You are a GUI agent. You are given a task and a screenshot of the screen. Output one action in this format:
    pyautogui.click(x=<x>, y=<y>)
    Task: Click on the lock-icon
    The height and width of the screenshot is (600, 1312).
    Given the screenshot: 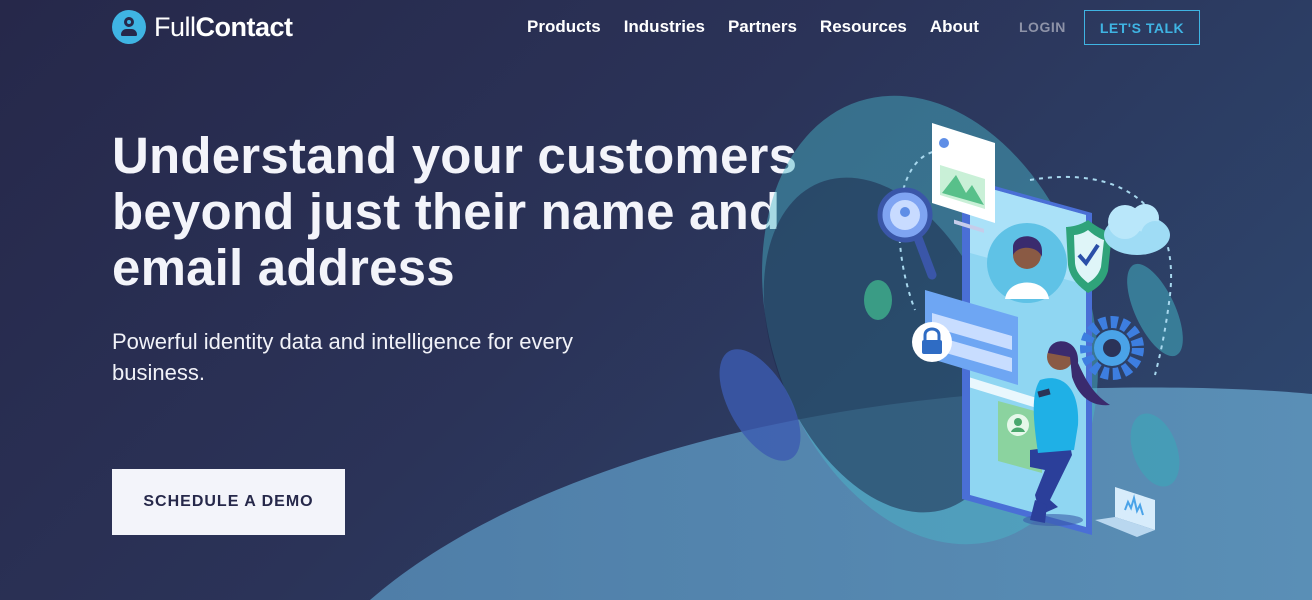 What is the action you would take?
    pyautogui.click(x=932, y=342)
    